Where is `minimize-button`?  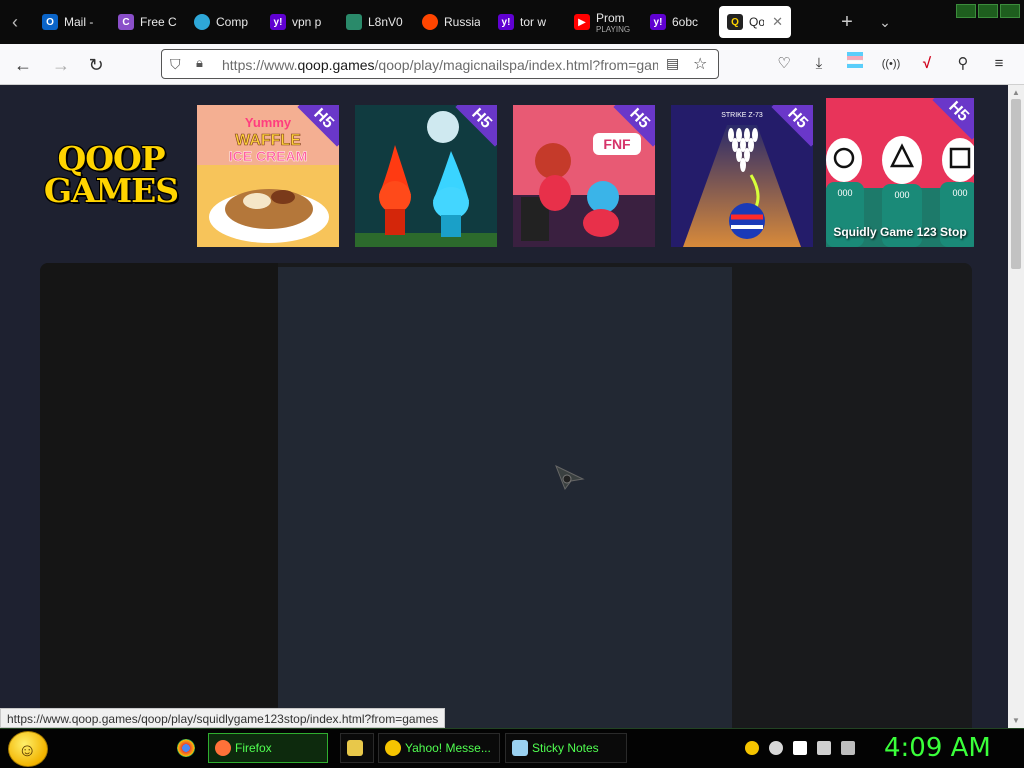
minimize-button is located at coordinates (966, 11).